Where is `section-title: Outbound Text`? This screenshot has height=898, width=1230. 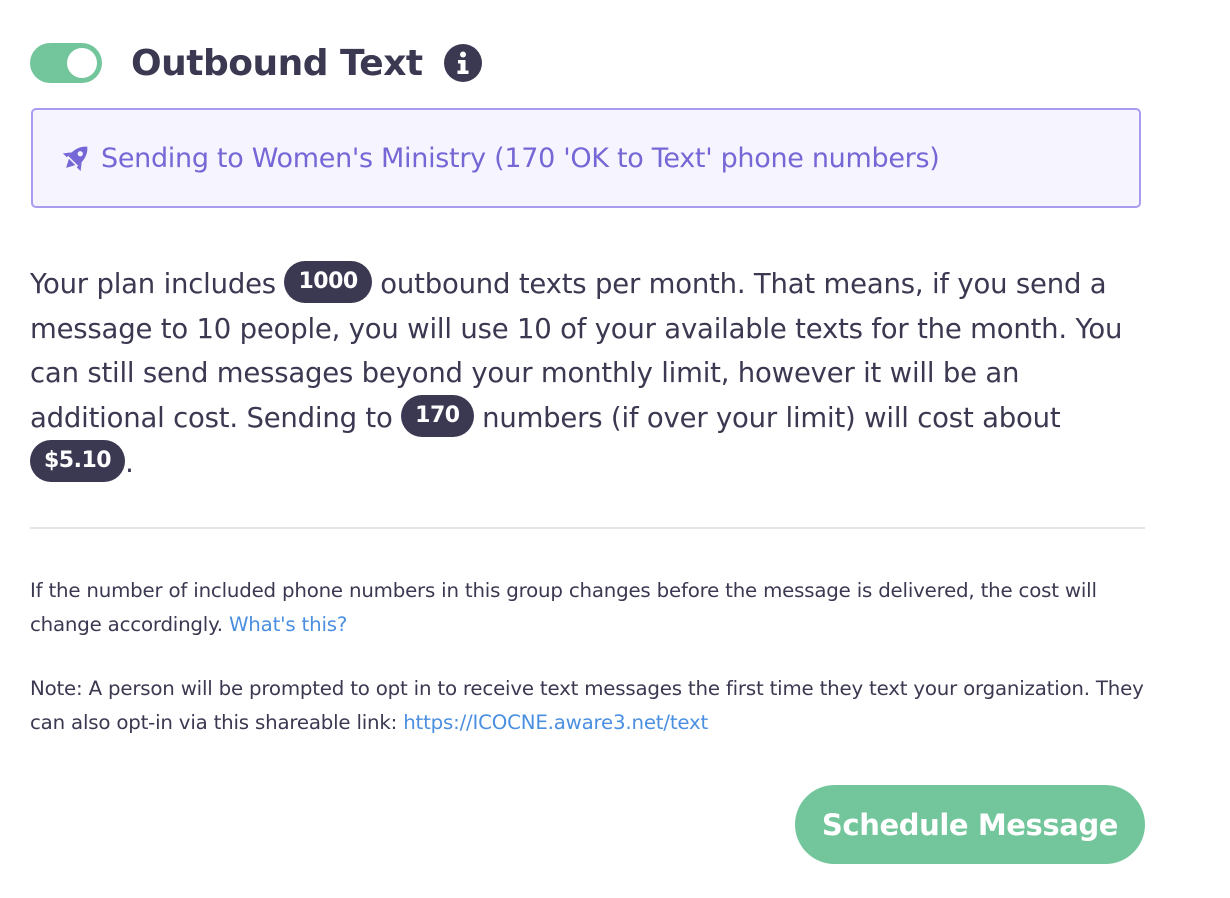
section-title: Outbound Text is located at coordinates (277, 63).